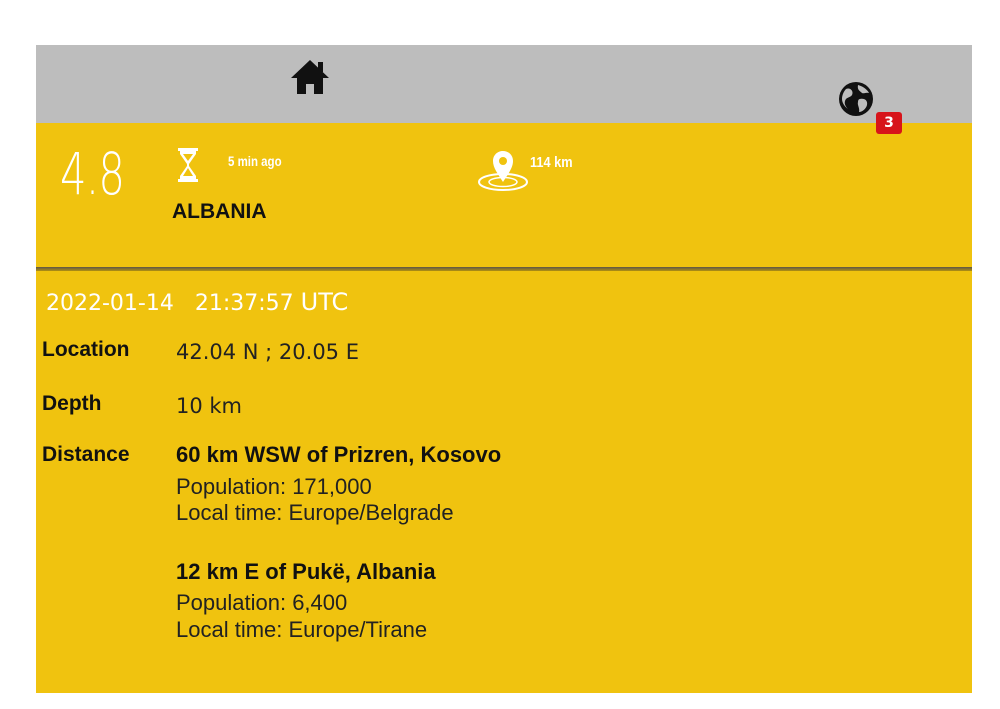 This screenshot has height=709, width=1000. Describe the element at coordinates (302, 629) in the screenshot. I see `nearby-place-local-time: Local time: Europe/Tirane` at that location.